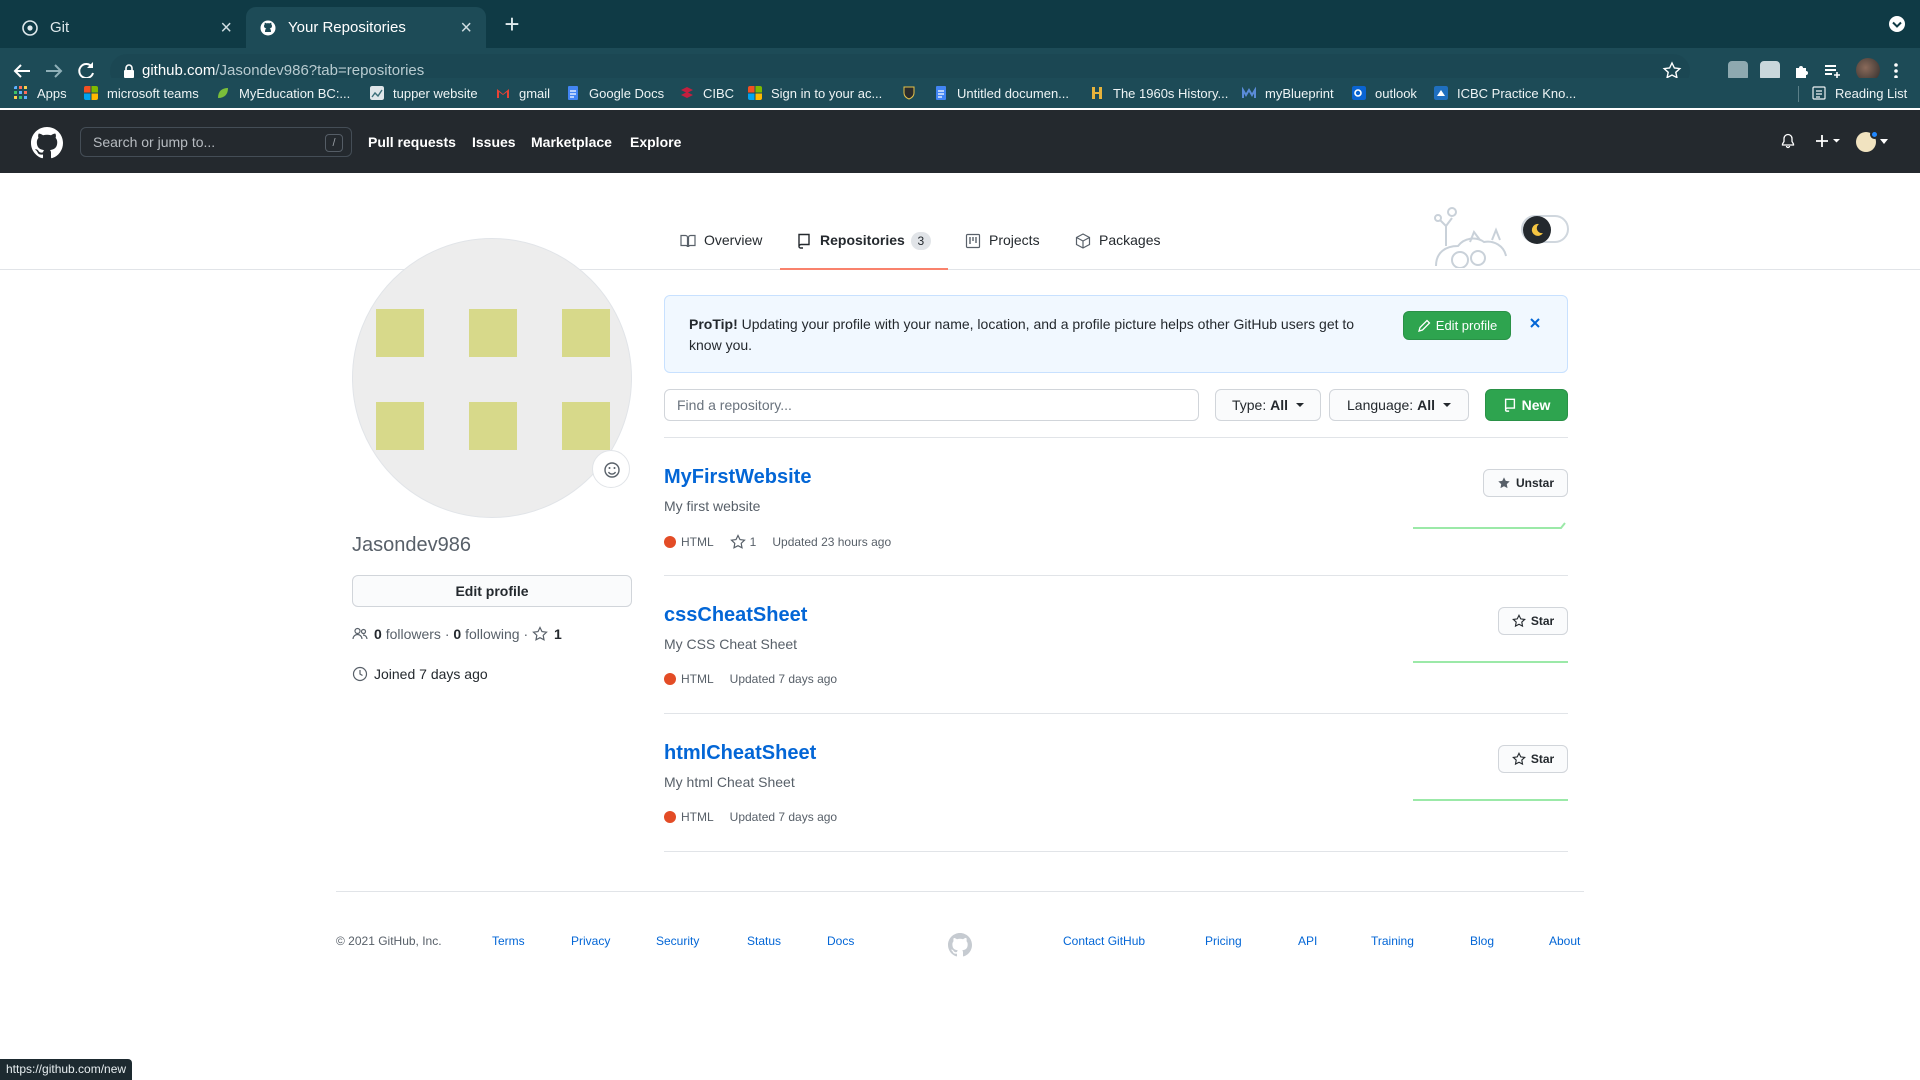 This screenshot has height=1080, width=1920. What do you see at coordinates (47, 143) in the screenshot?
I see `github-logo-icon` at bounding box center [47, 143].